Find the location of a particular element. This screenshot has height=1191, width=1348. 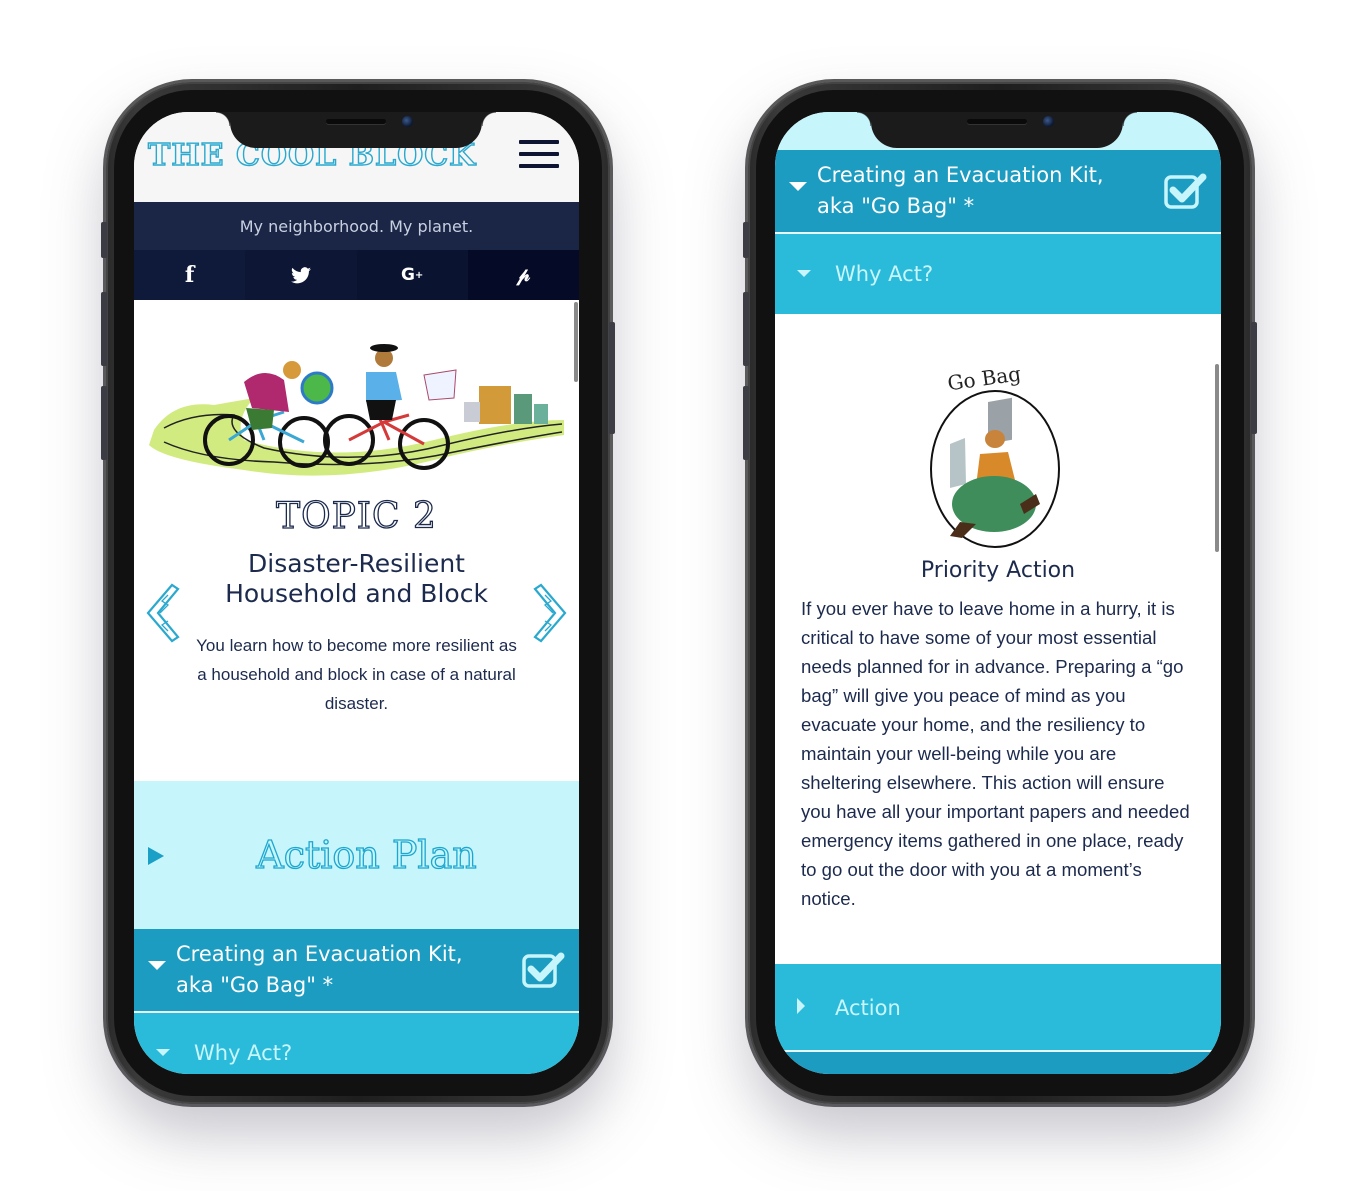

twitter-icon is located at coordinates (301, 275).